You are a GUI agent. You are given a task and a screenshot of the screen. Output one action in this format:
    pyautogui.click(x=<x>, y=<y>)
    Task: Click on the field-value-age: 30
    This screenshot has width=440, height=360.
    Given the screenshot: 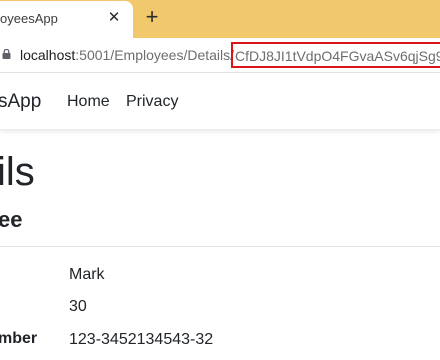 What is the action you would take?
    pyautogui.click(x=78, y=306)
    